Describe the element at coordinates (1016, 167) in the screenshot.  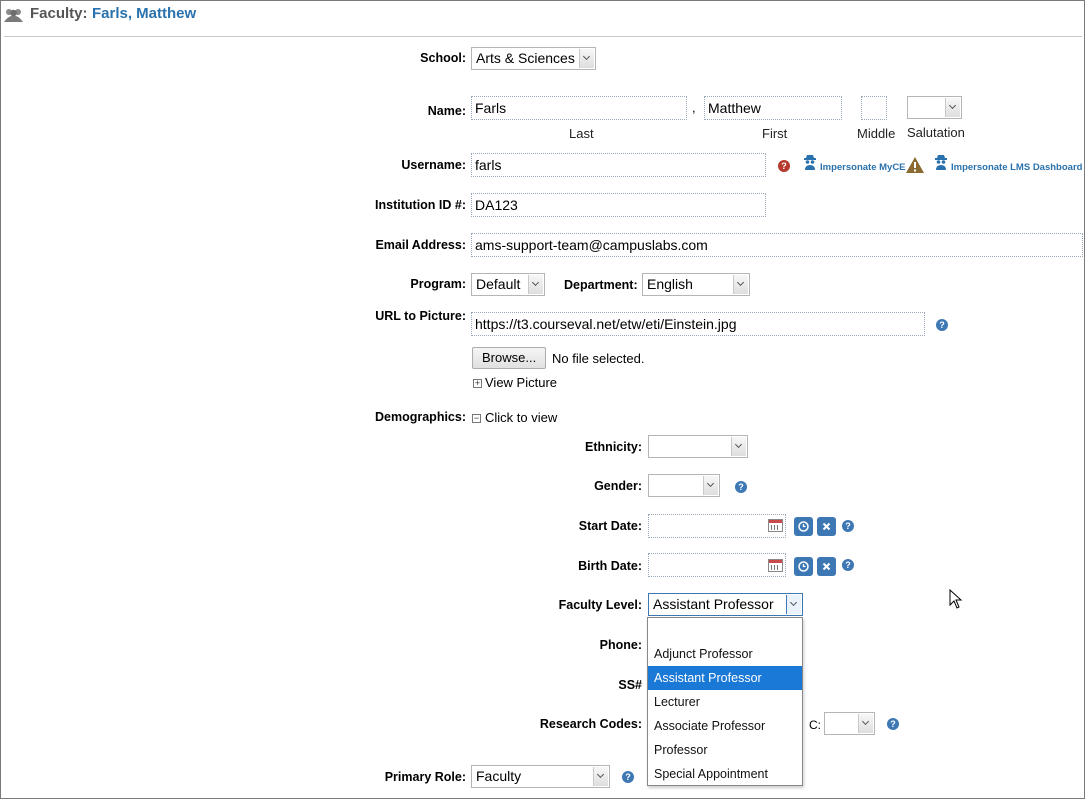
I see `impersonate-lms-link: Impersonate LMS Dashboard` at that location.